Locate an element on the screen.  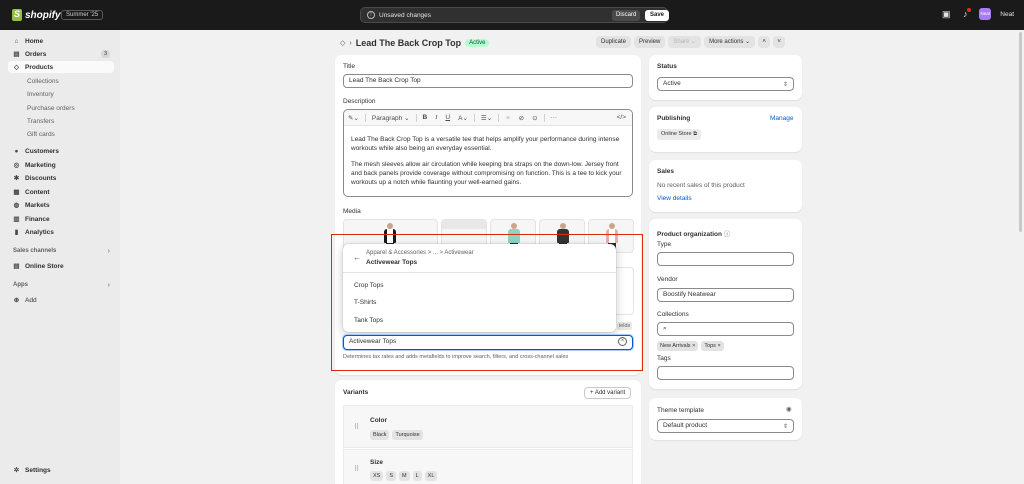
sidebar-item-discounts: ✱ Discounts is located at coordinates (61, 178).